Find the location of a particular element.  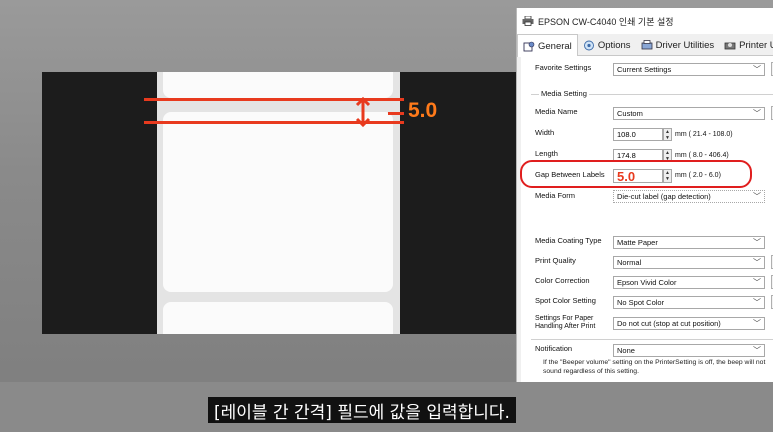

tab-general-label: General is located at coordinates (555, 46).